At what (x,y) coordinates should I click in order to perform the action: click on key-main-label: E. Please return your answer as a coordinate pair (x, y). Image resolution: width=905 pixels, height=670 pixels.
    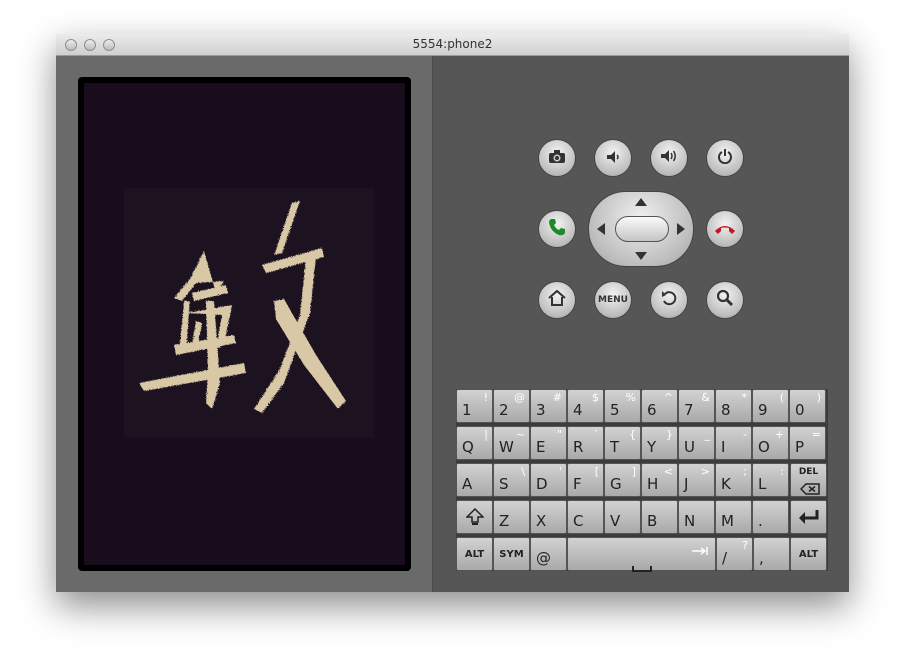
    Looking at the image, I should click on (541, 447).